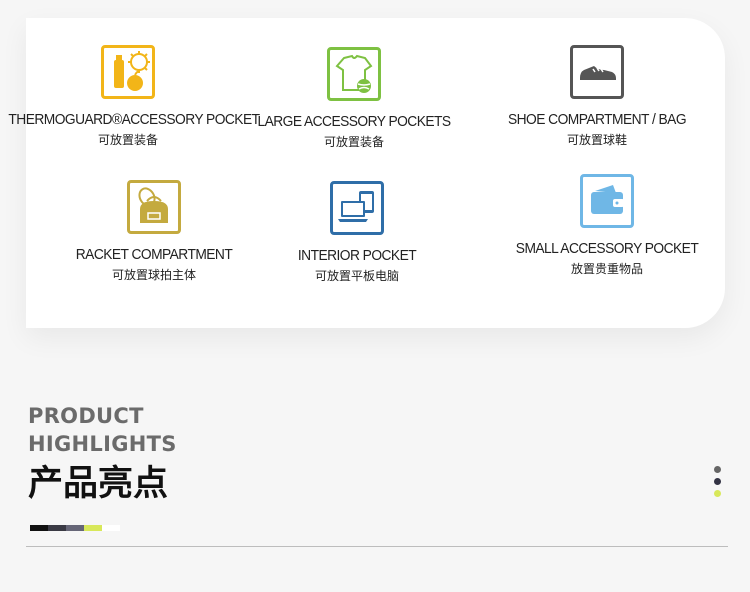 Image resolution: width=750 pixels, height=592 pixels. I want to click on feature-interior-pocket: INTERIOR POCKET 可放置平板电脑, so click(357, 233).